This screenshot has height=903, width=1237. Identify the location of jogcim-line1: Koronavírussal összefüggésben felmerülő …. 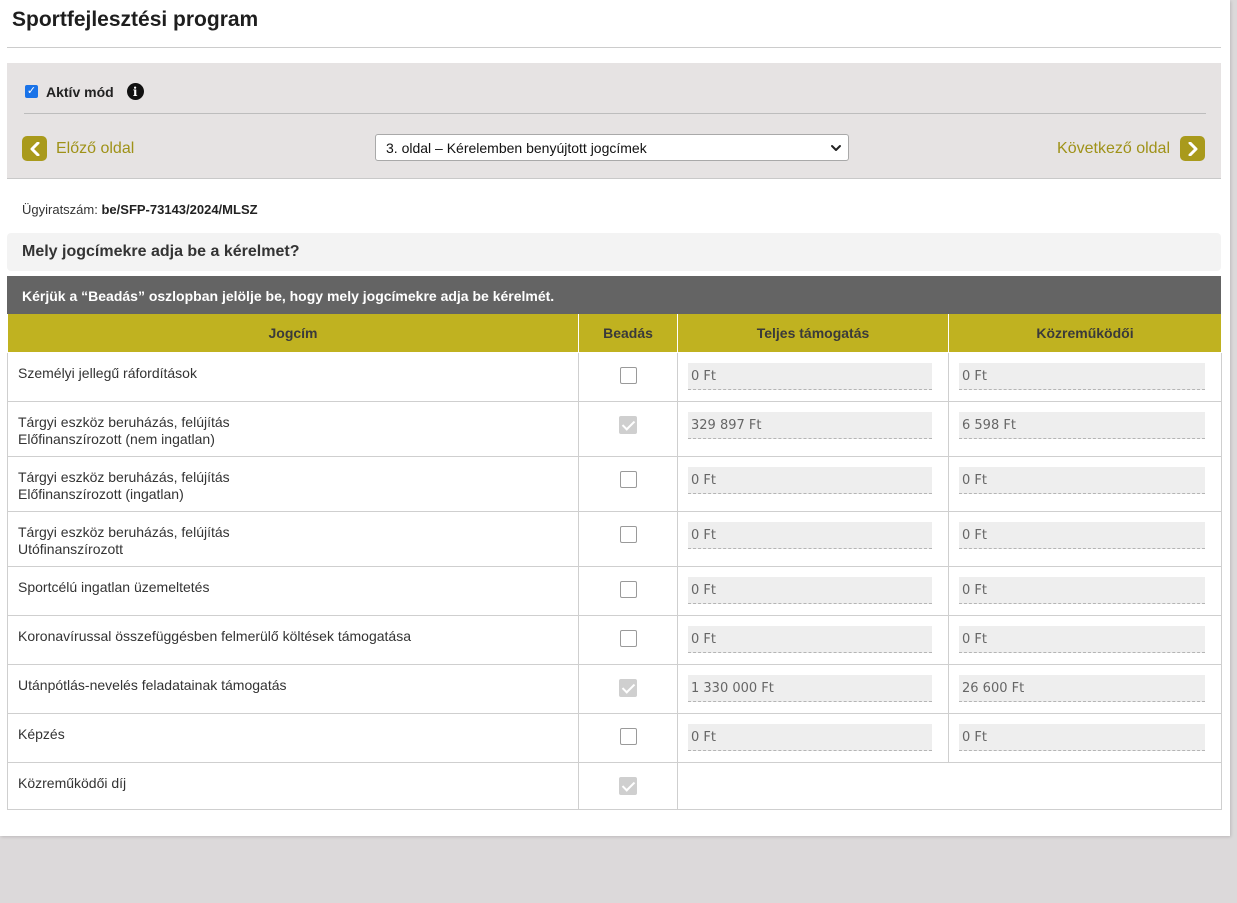
(214, 636).